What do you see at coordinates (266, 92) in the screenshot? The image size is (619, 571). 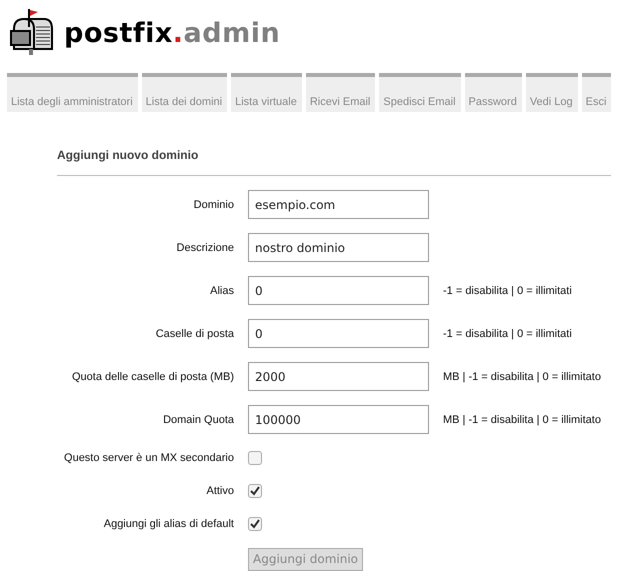 I see `nav-tab: Lista virtuale` at bounding box center [266, 92].